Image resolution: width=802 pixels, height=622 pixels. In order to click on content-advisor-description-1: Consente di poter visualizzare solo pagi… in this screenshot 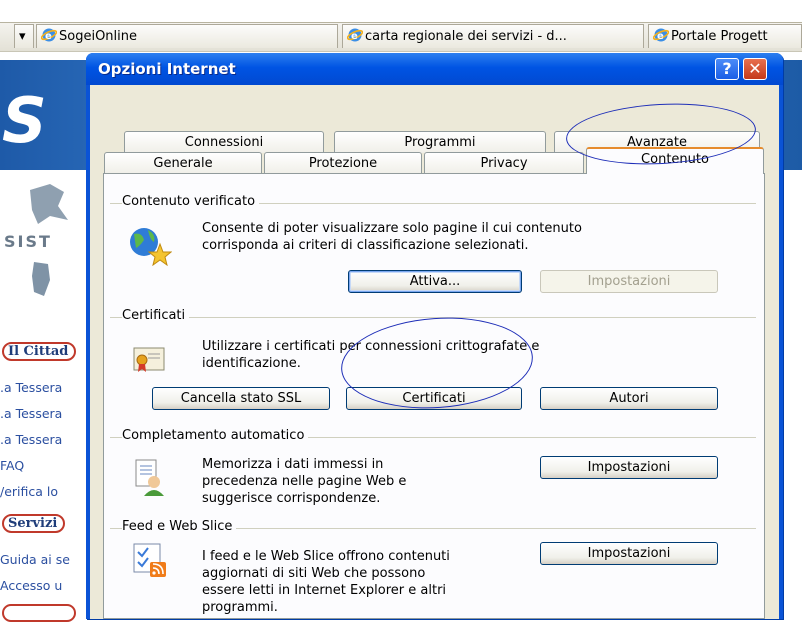, I will do `click(392, 228)`.